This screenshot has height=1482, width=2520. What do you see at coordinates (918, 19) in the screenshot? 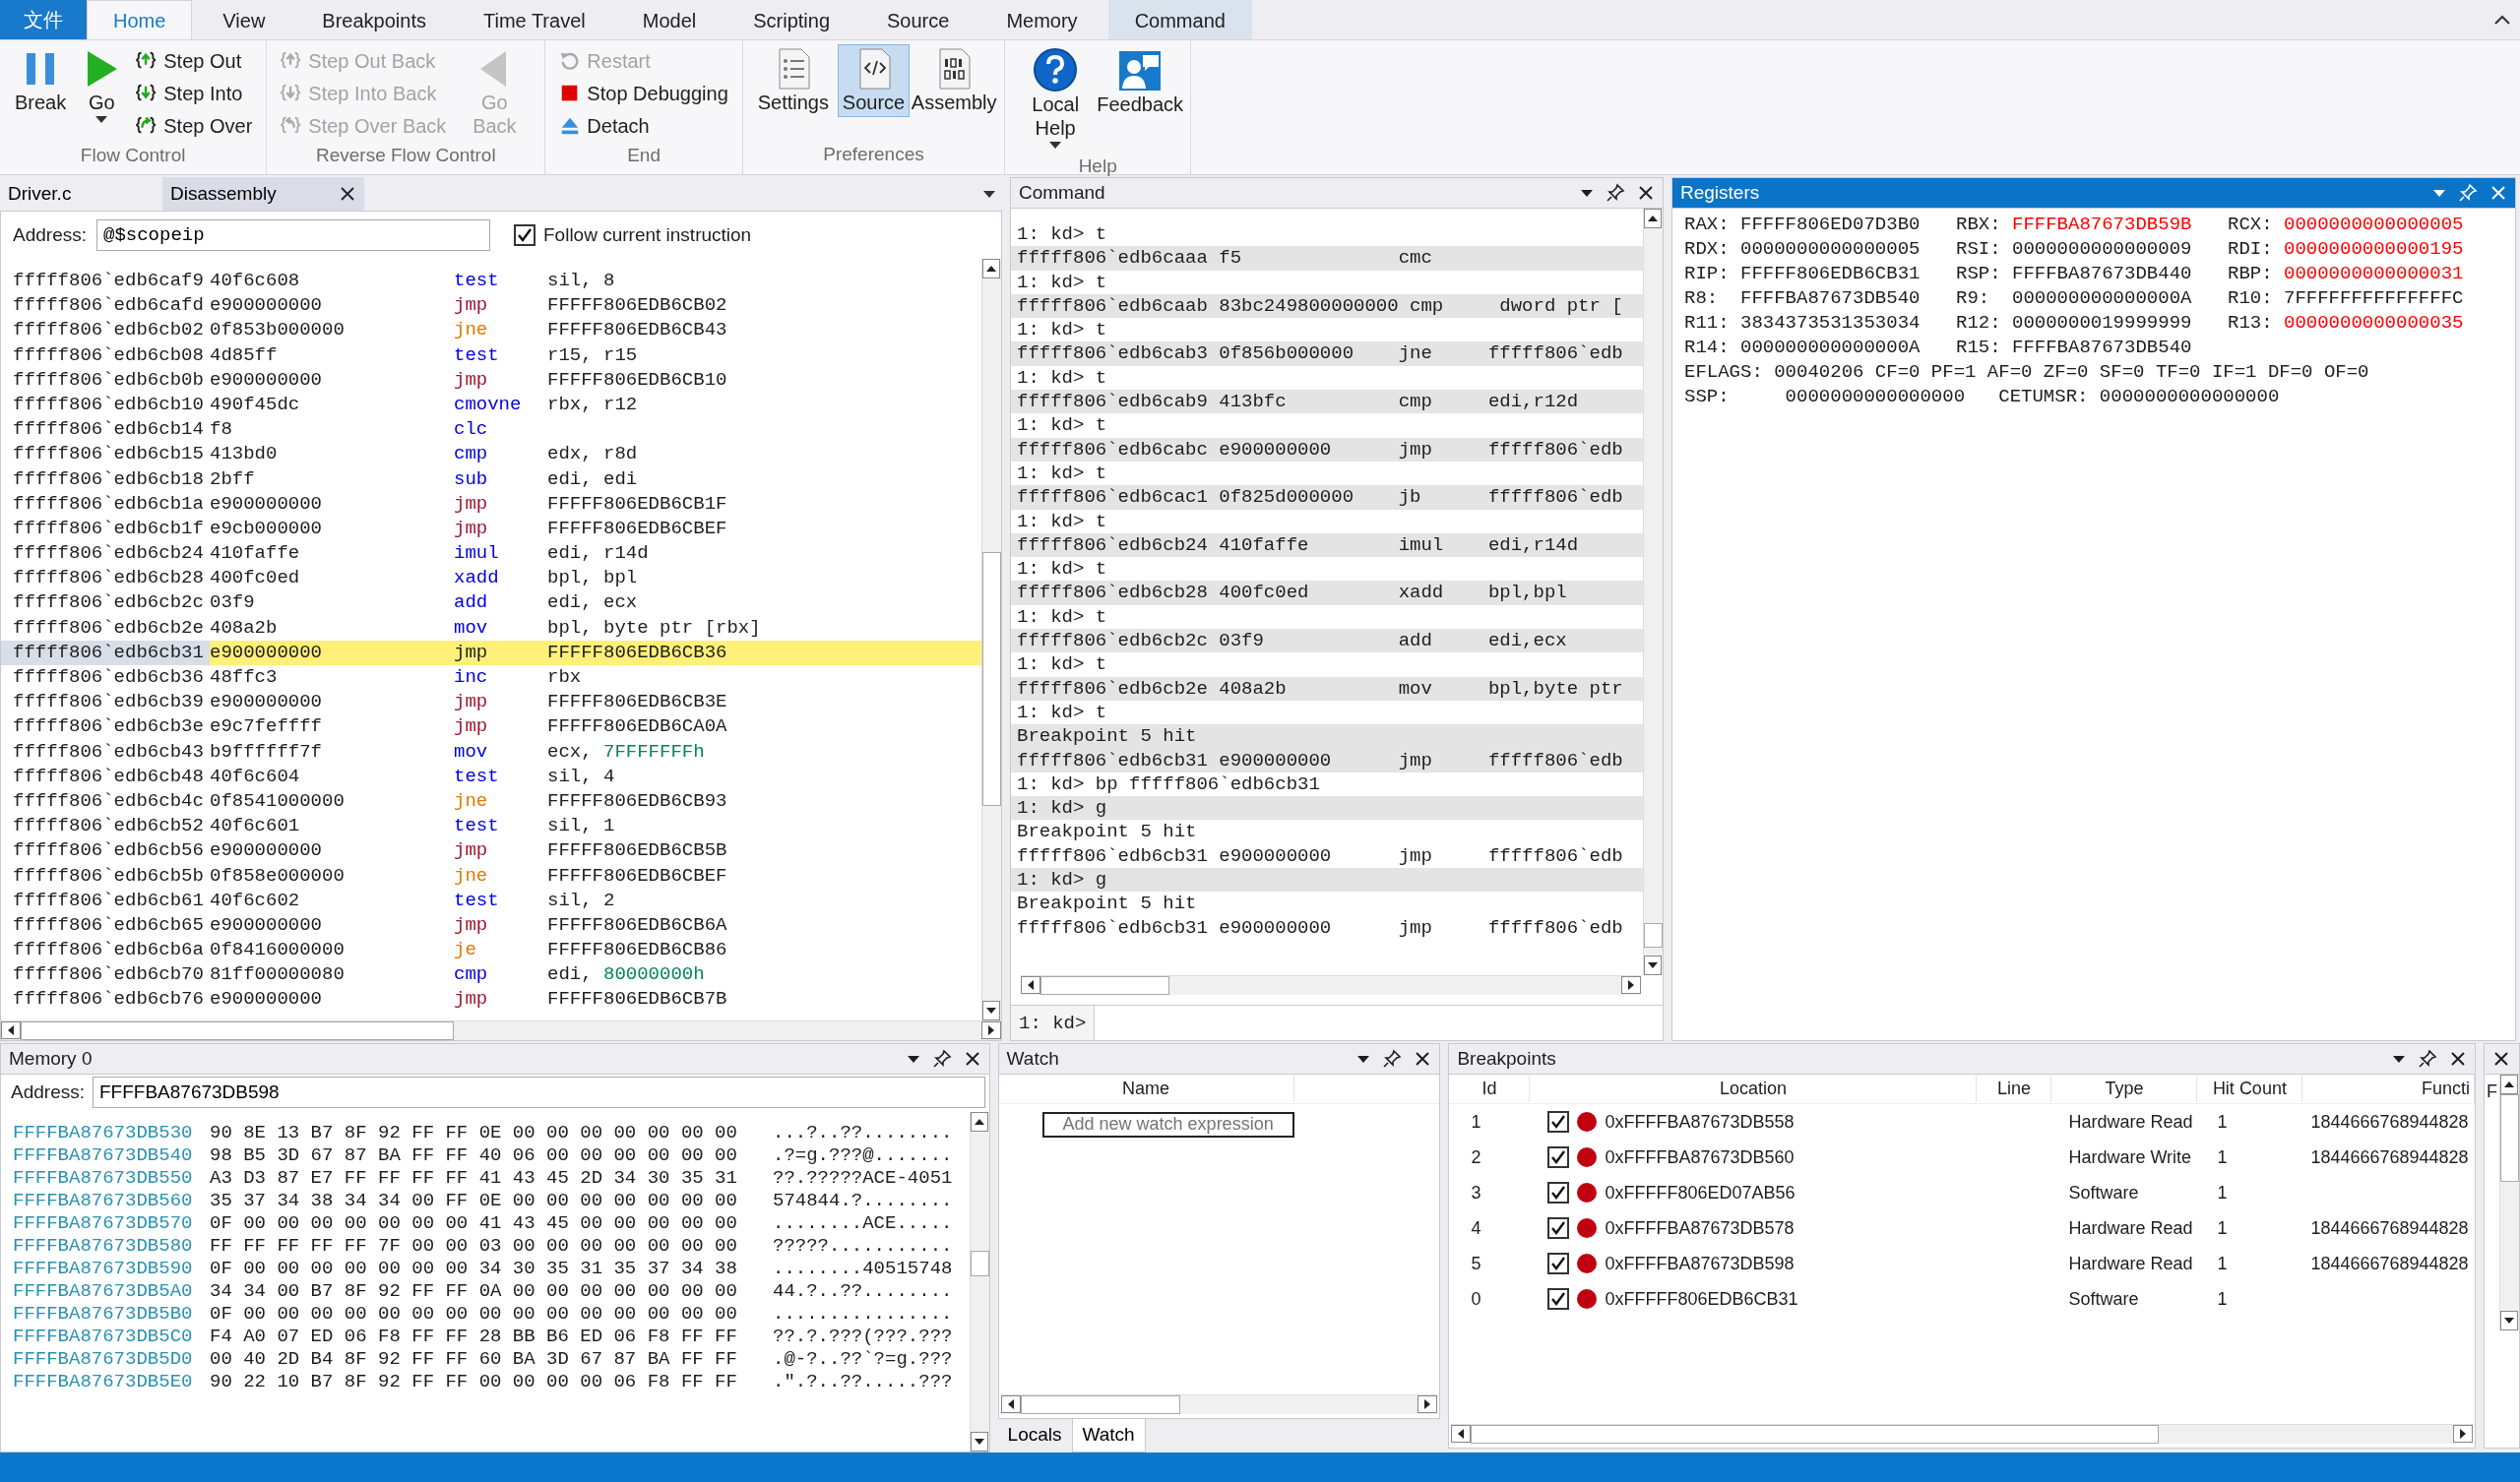
I see `ribbon-tab: Source` at bounding box center [918, 19].